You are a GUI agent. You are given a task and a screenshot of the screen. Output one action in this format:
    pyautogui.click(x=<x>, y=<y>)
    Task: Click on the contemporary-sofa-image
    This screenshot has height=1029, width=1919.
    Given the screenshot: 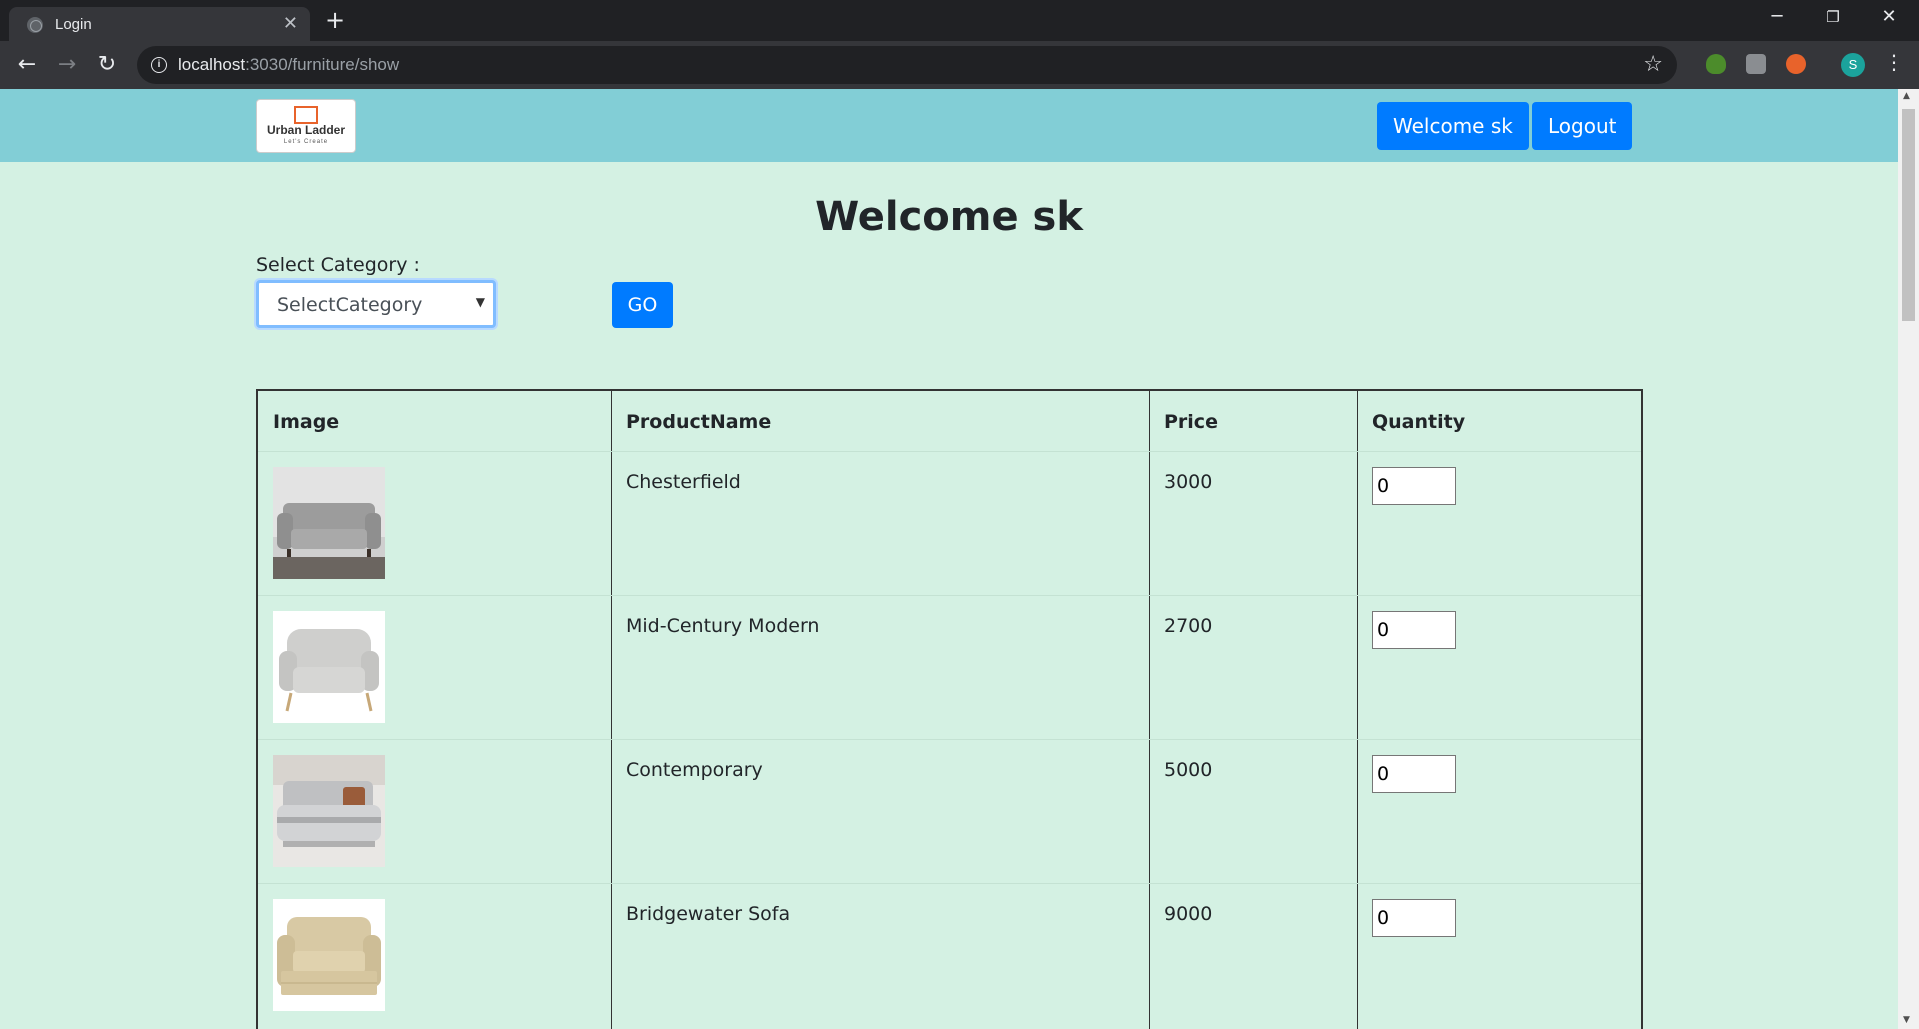 What is the action you would take?
    pyautogui.click(x=329, y=811)
    